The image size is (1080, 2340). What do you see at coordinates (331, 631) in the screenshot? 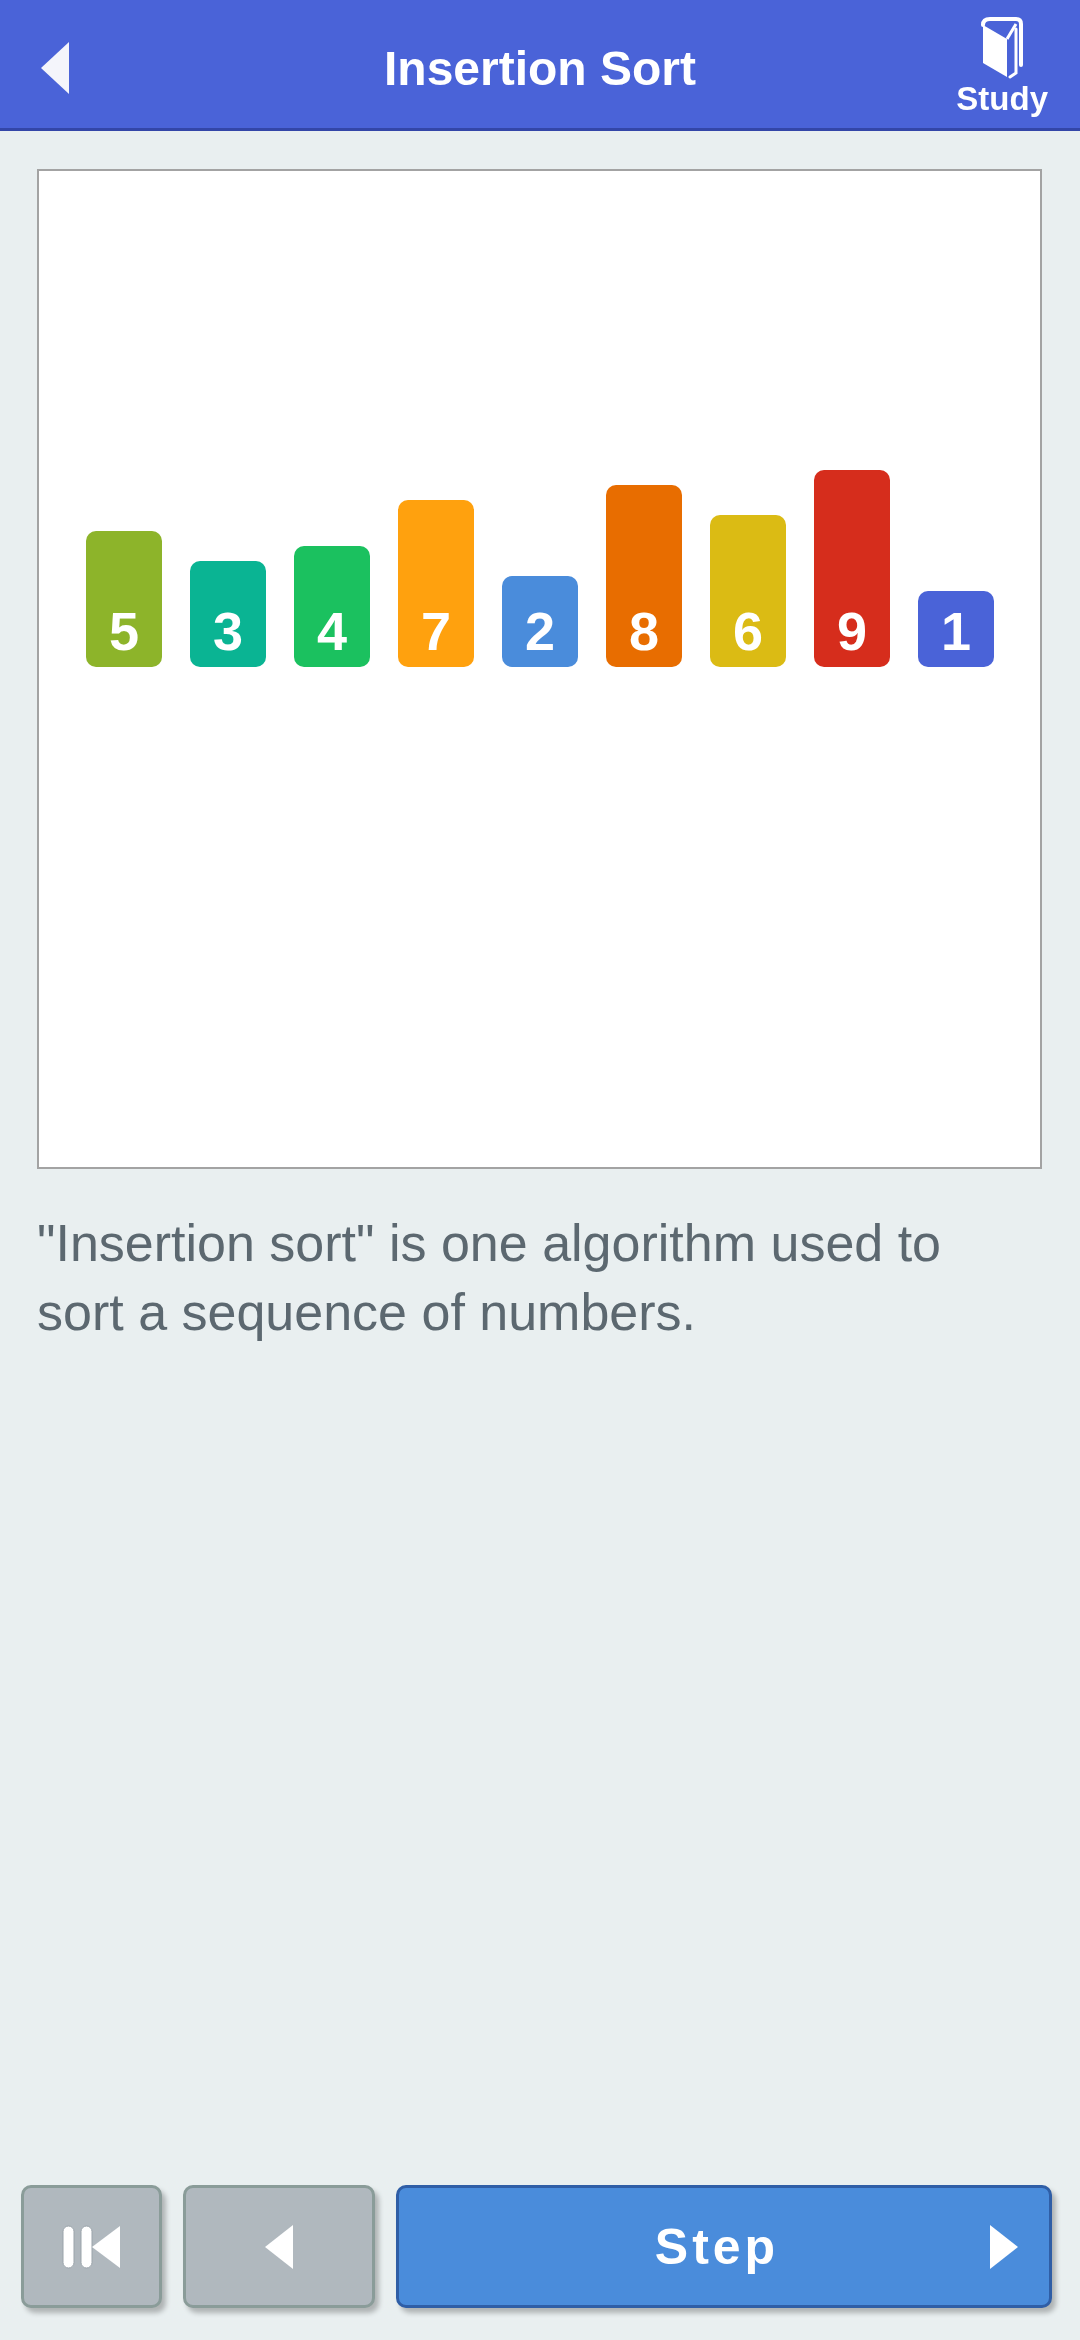
I see `bar-value: 4` at bounding box center [331, 631].